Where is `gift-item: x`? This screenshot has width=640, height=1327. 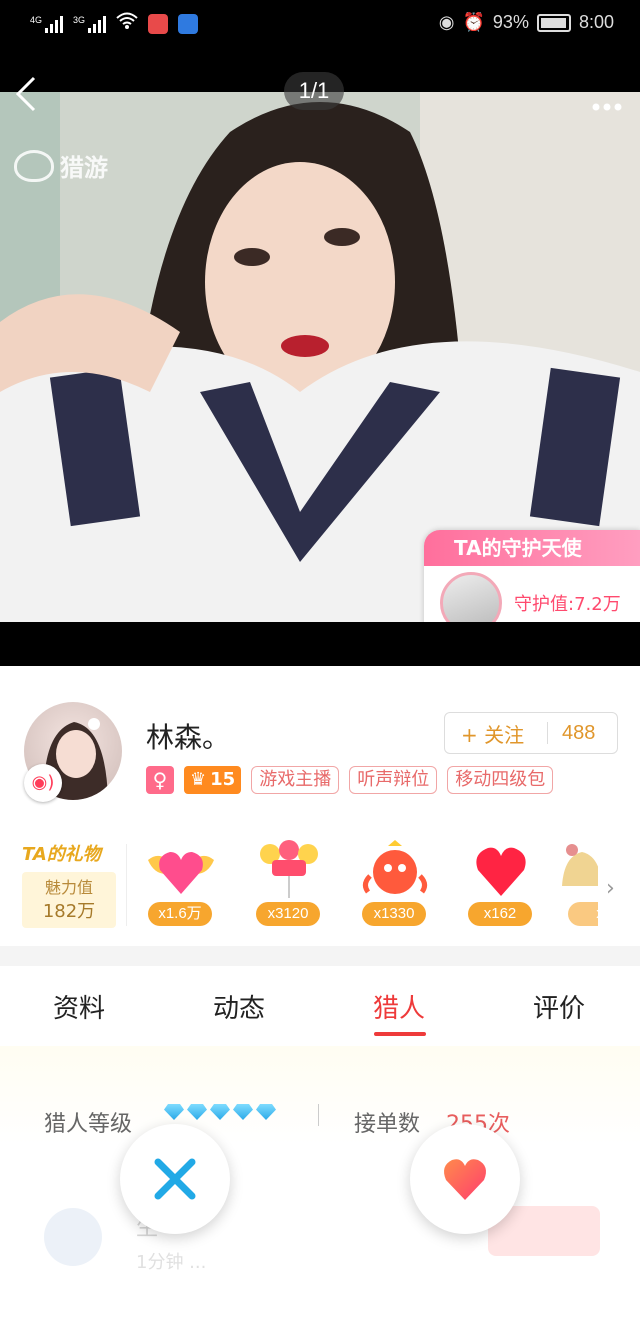
gift-item: x is located at coordinates (573, 882).